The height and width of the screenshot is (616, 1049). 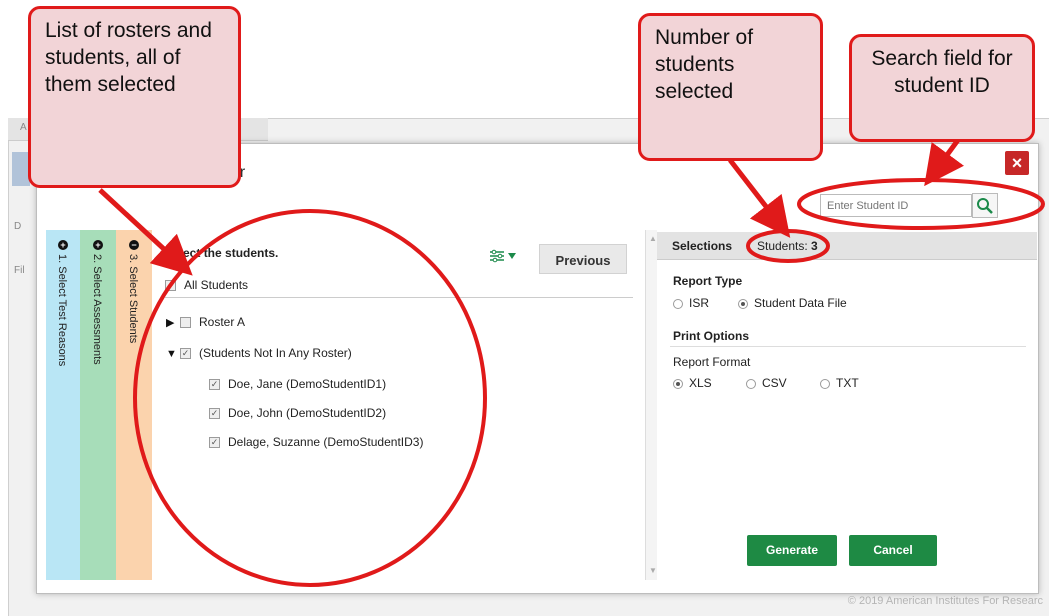 I want to click on minus-circle-icon: −, so click(x=134, y=245).